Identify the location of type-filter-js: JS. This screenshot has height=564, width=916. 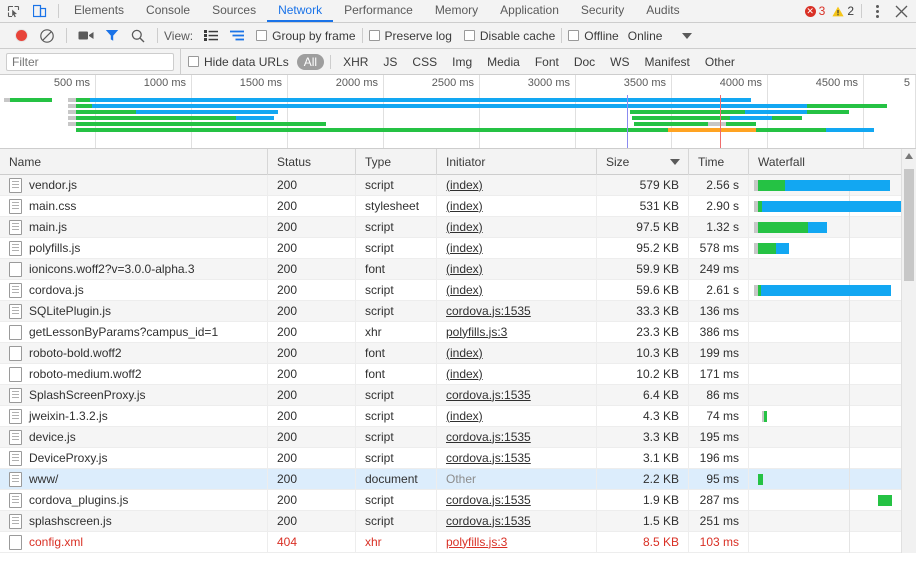
(390, 62).